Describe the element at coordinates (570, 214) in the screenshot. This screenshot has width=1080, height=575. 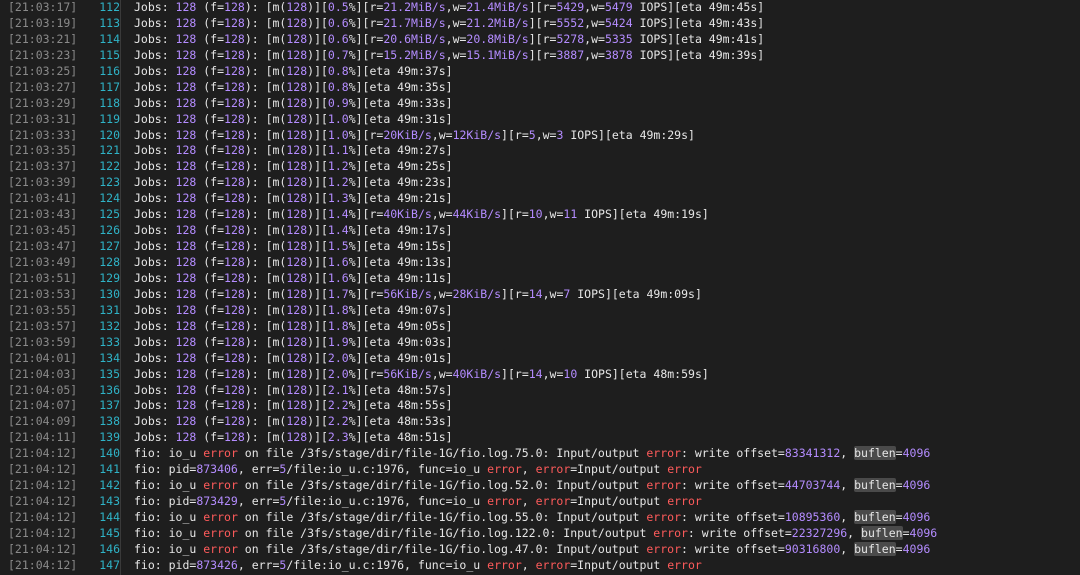
I see `number-token: 11` at that location.